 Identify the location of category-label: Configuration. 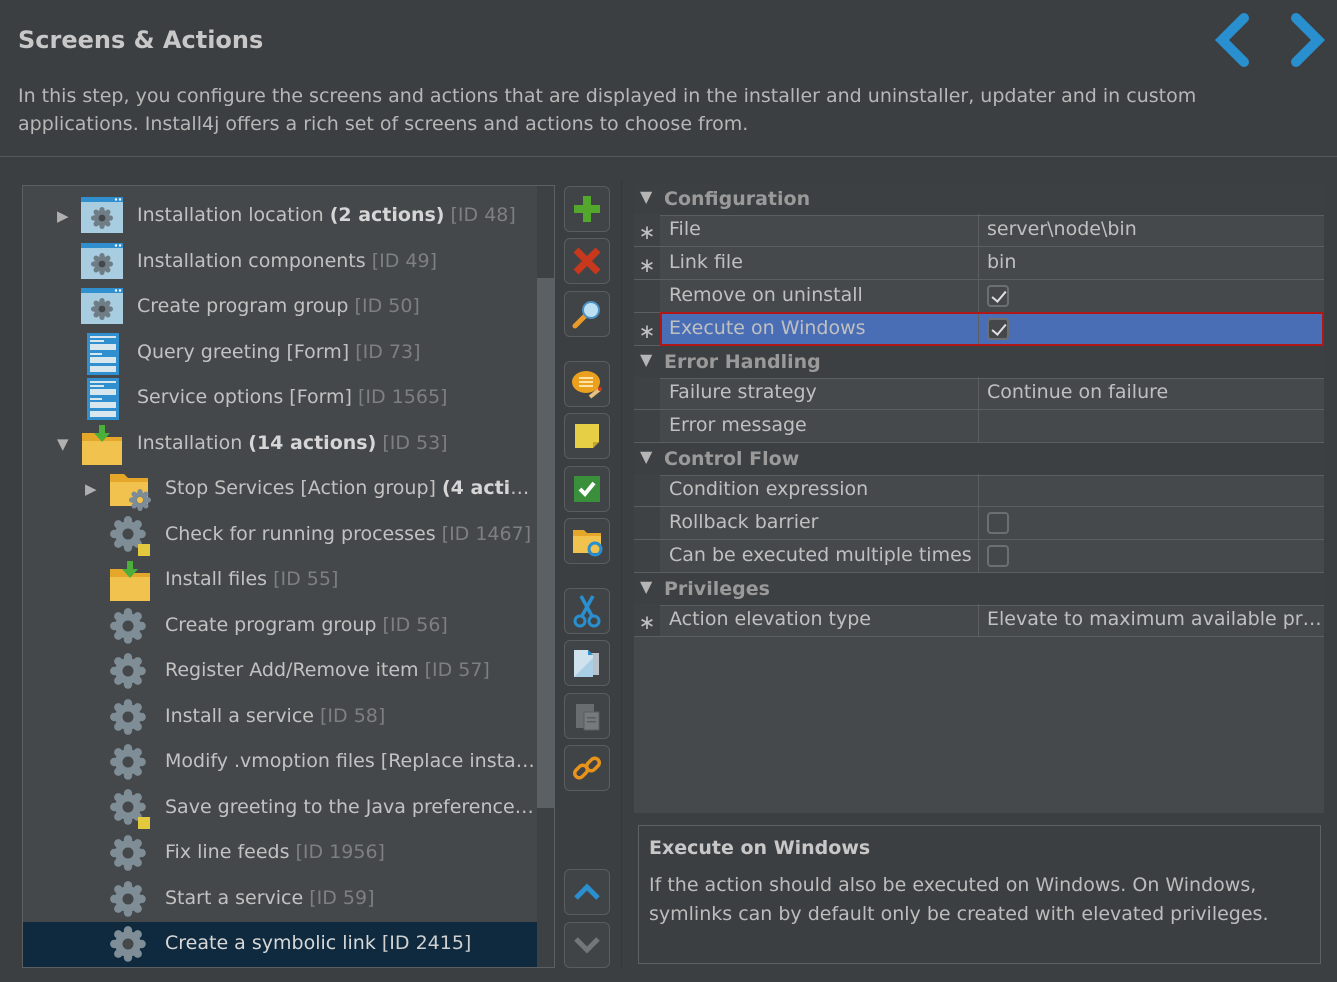
(737, 199).